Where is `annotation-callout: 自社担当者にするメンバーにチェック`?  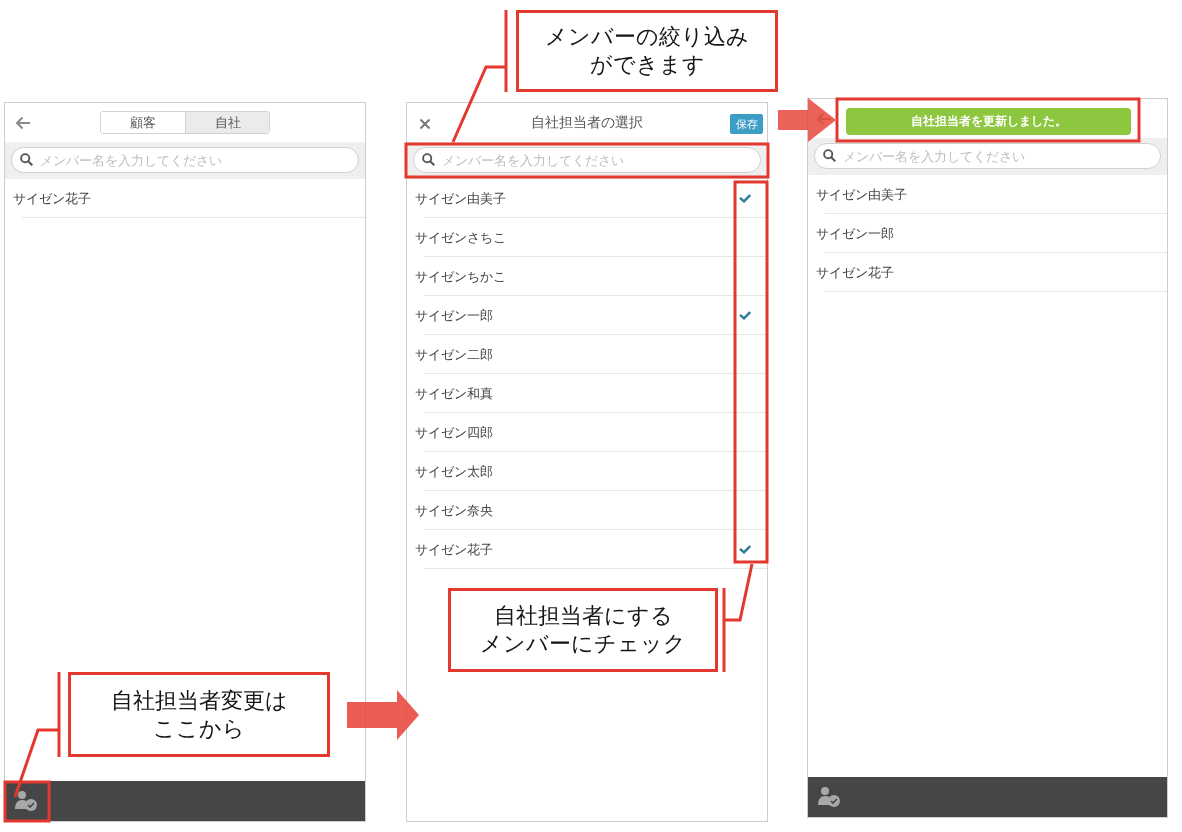 annotation-callout: 自社担当者にするメンバーにチェック is located at coordinates (583, 630).